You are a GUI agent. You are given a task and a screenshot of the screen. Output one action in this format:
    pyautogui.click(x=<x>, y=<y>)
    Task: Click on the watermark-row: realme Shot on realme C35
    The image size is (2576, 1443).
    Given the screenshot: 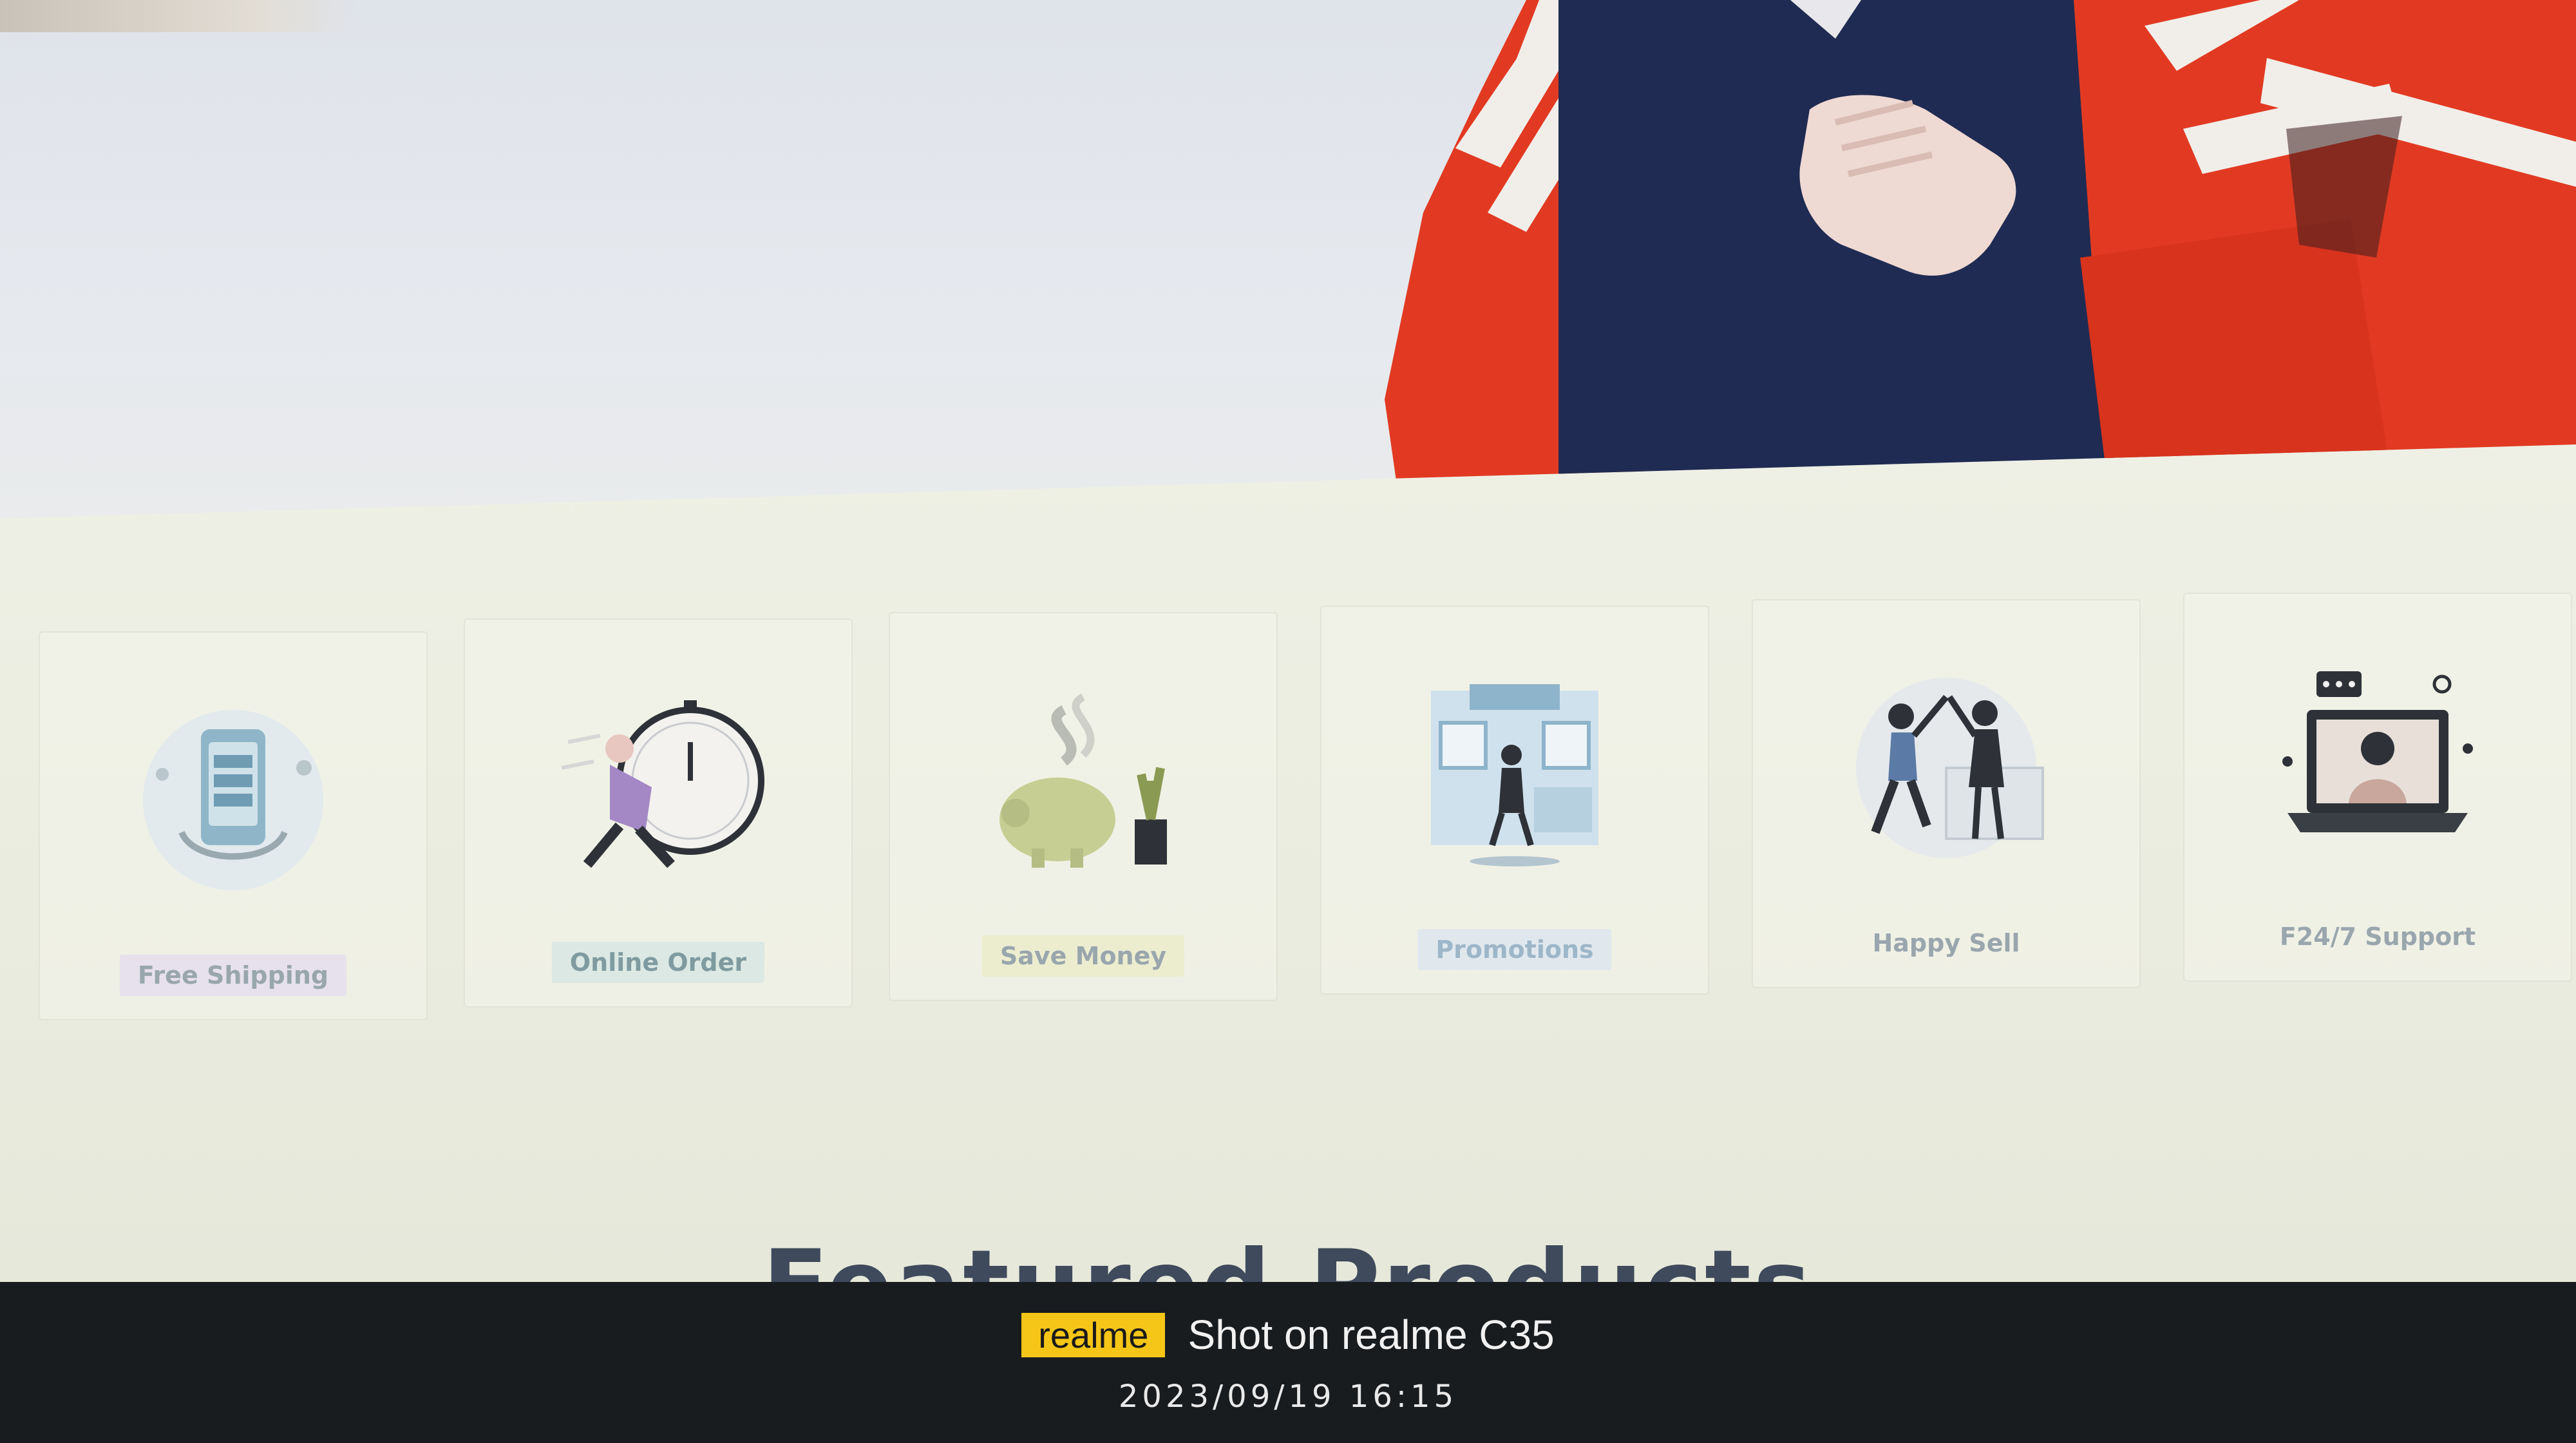 What is the action you would take?
    pyautogui.click(x=1288, y=1335)
    